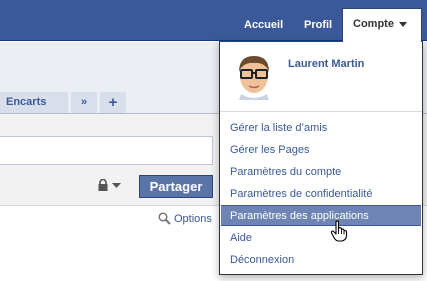 The image size is (427, 281). I want to click on menu-item-privacy-settings: Paramètres de confidentialité, so click(321, 194).